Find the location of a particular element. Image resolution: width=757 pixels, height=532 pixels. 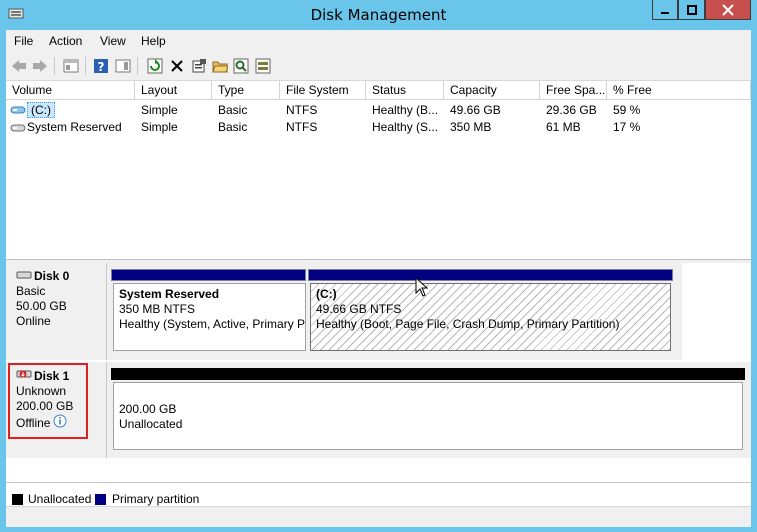

refresh-icon is located at coordinates (155, 66).